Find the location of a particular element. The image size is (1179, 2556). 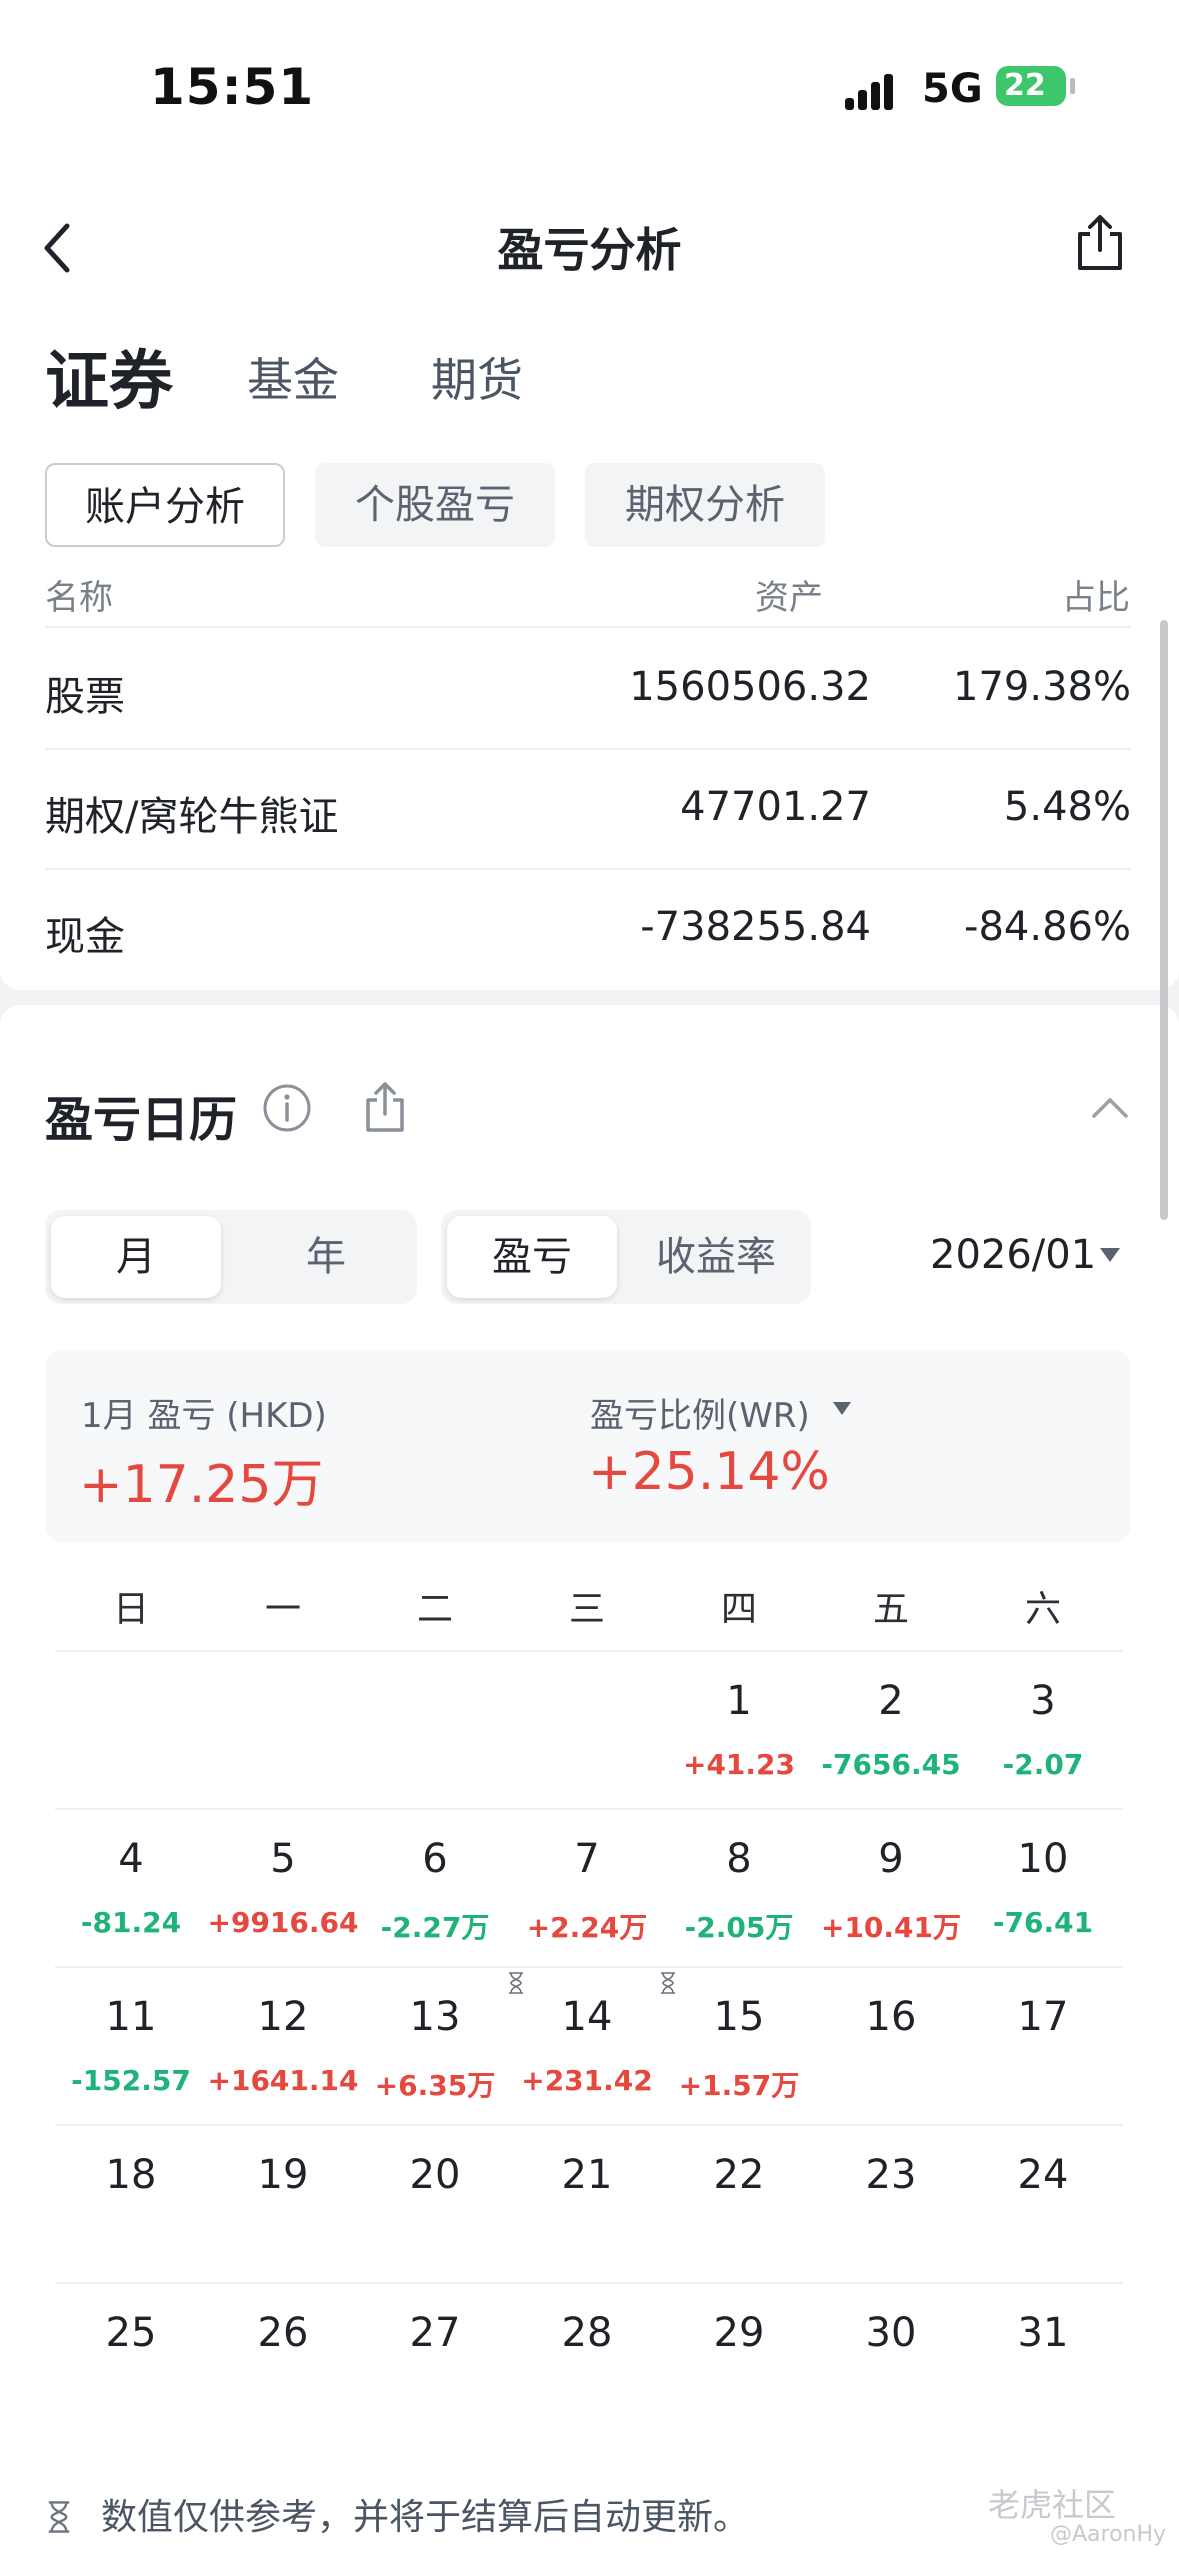

caret-down-icon is located at coordinates (1110, 1255).